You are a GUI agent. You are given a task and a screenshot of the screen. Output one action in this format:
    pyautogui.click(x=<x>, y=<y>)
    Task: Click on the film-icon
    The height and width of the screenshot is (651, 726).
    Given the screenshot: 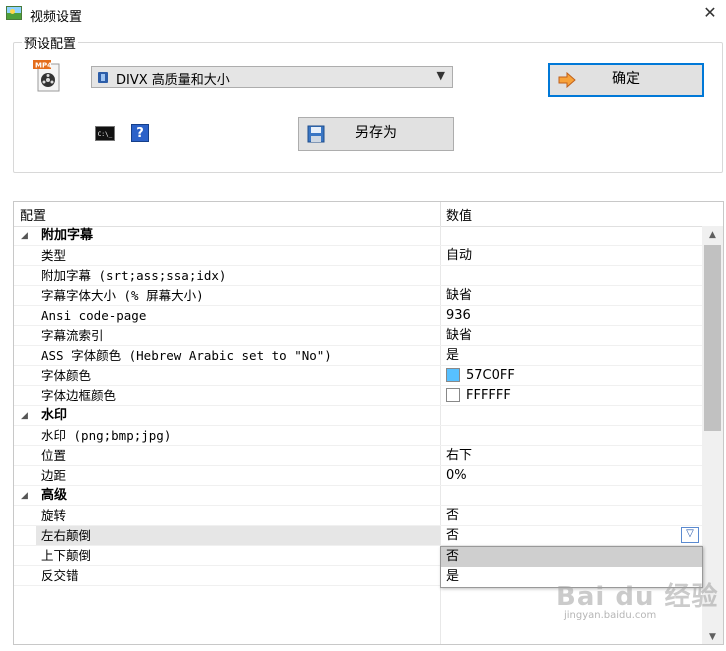 What is the action you would take?
    pyautogui.click(x=103, y=77)
    